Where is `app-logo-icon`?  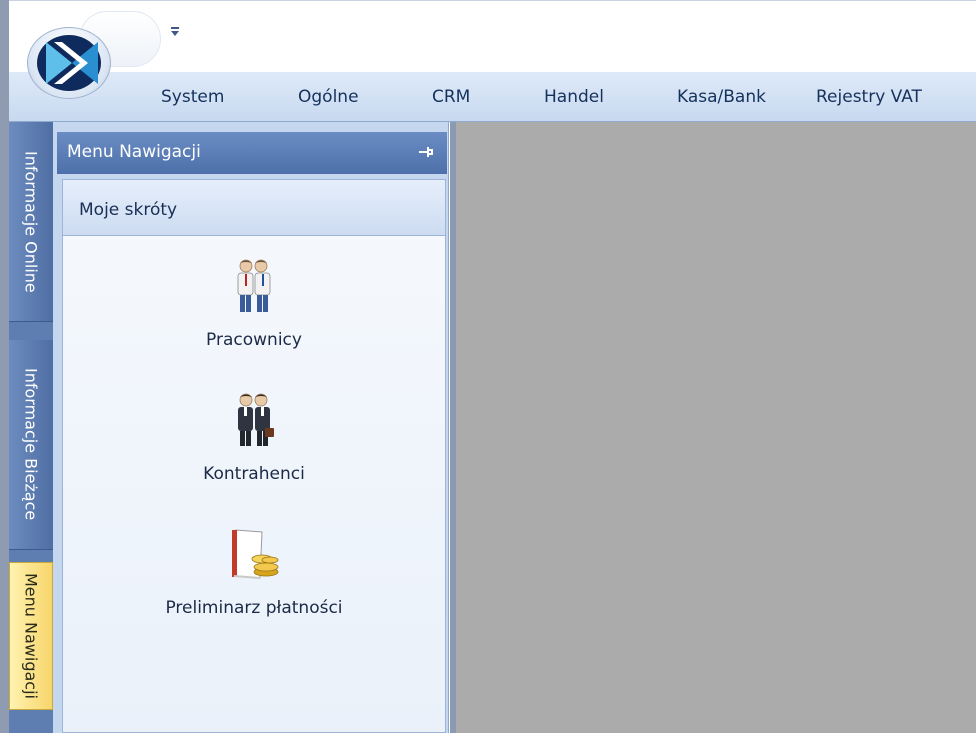 app-logo-icon is located at coordinates (69, 63).